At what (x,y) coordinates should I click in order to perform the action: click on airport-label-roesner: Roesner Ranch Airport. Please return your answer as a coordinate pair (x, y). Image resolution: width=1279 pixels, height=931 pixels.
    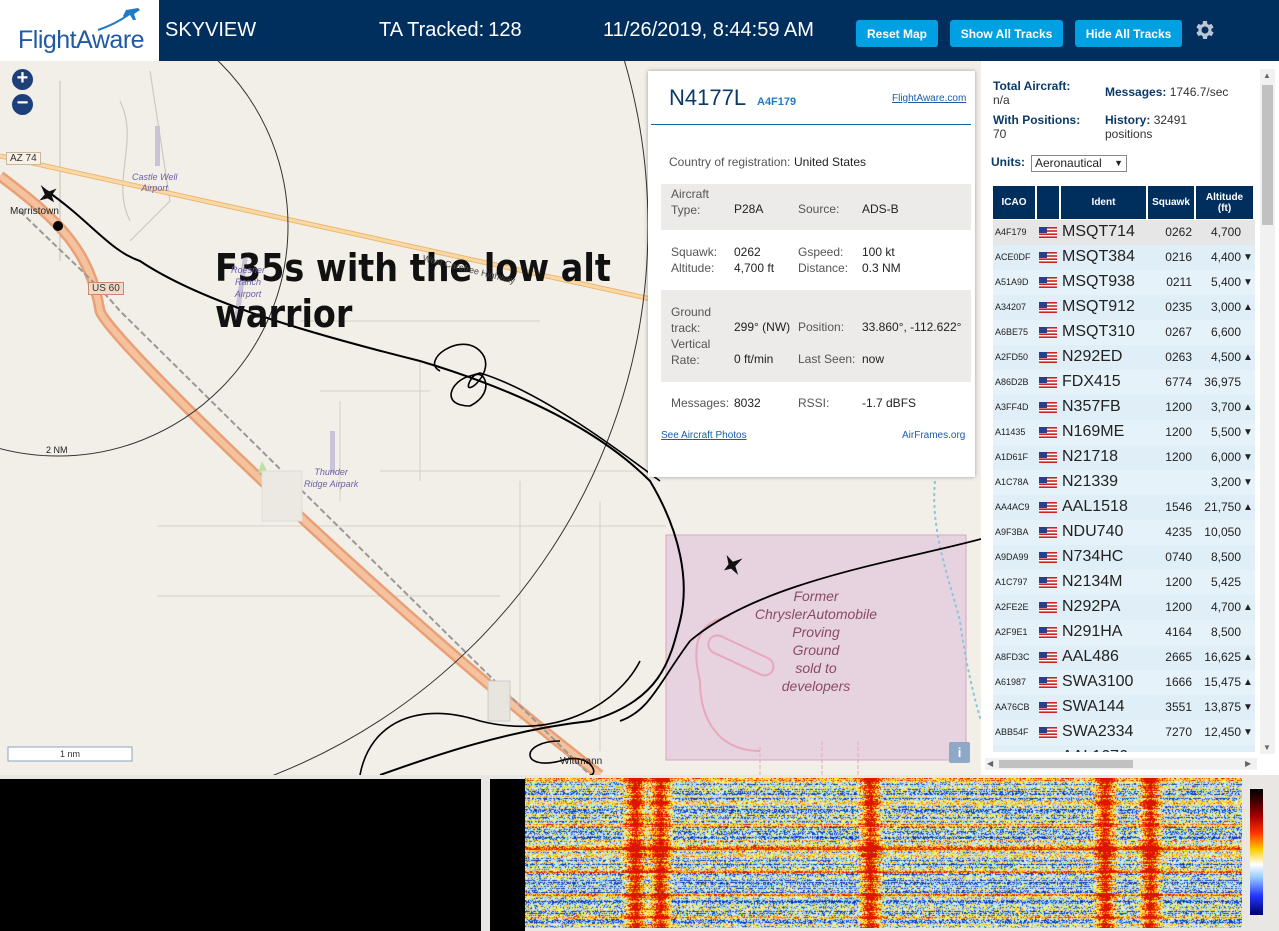
    Looking at the image, I should click on (248, 282).